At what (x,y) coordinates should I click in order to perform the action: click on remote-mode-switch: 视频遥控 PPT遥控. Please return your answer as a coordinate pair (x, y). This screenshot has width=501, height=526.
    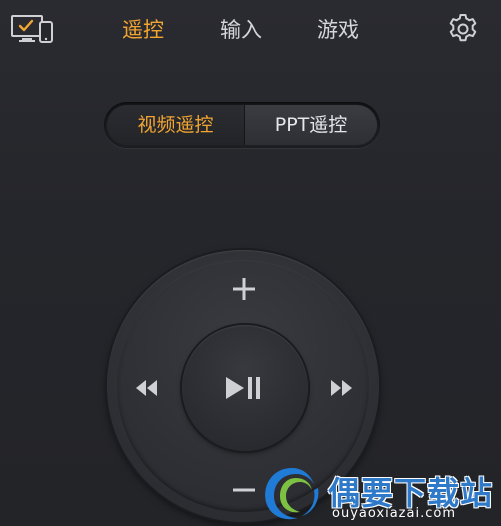
    Looking at the image, I should click on (242, 125).